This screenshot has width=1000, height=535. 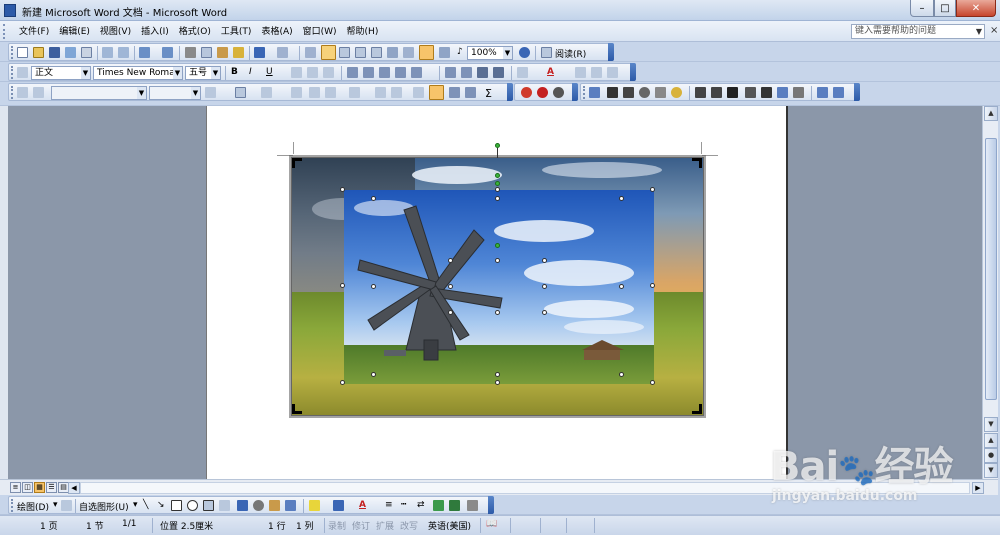 I want to click on autoformat-icon, so click(x=418, y=92).